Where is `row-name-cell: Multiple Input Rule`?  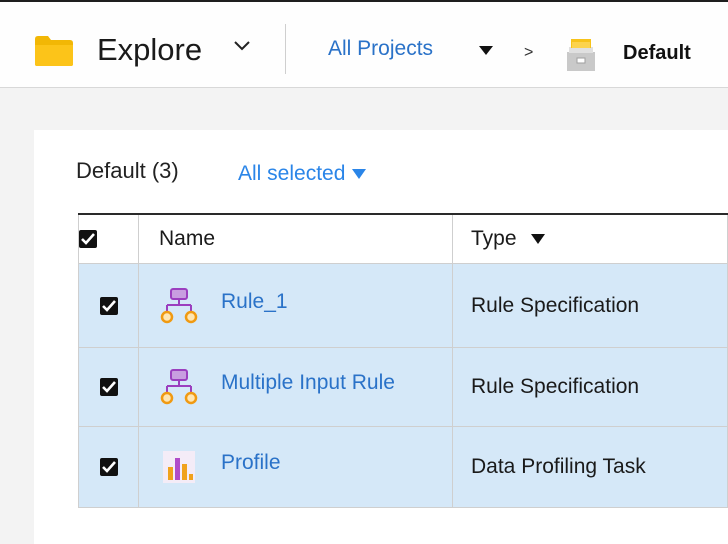
row-name-cell: Multiple Input Rule is located at coordinates (295, 387).